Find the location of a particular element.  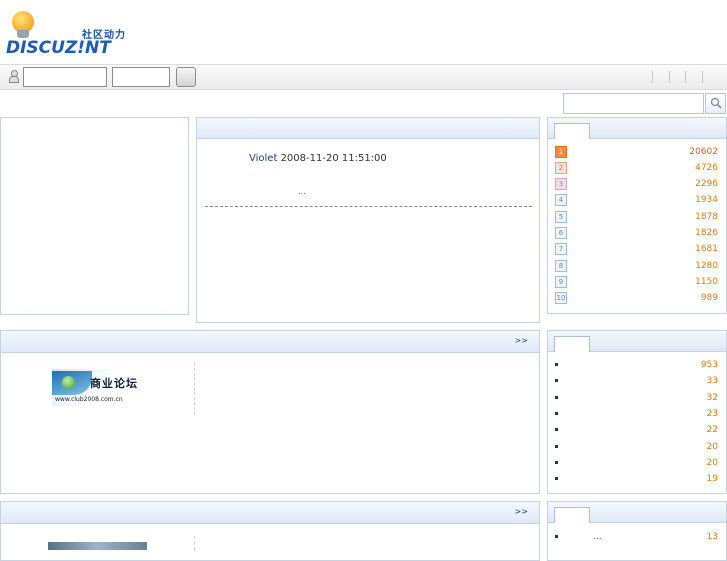

rank-badge: 8 is located at coordinates (561, 266).